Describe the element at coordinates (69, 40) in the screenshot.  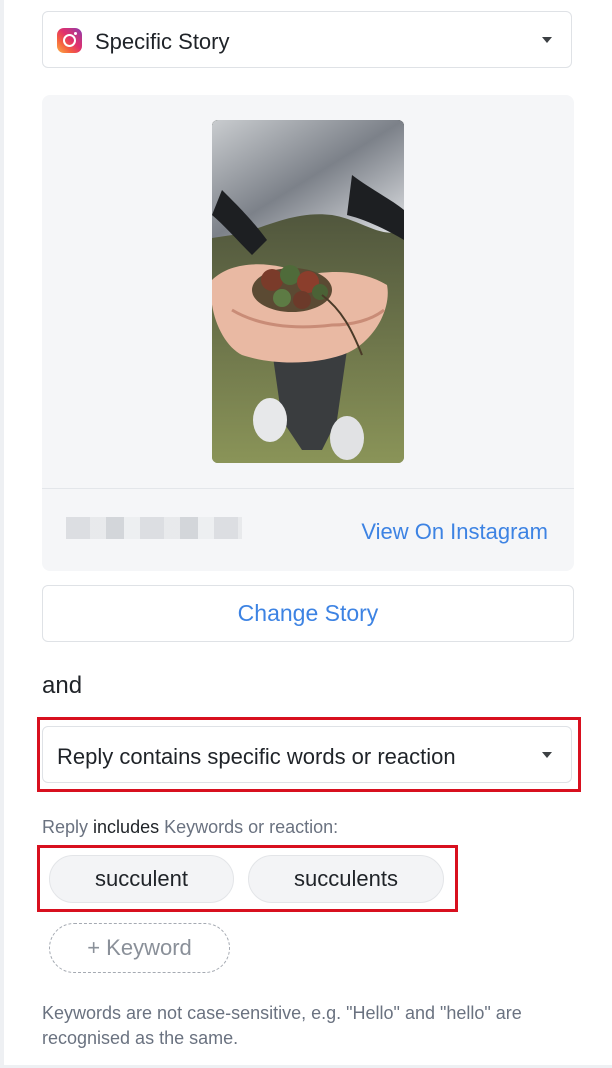
I see `instagram-icon` at that location.